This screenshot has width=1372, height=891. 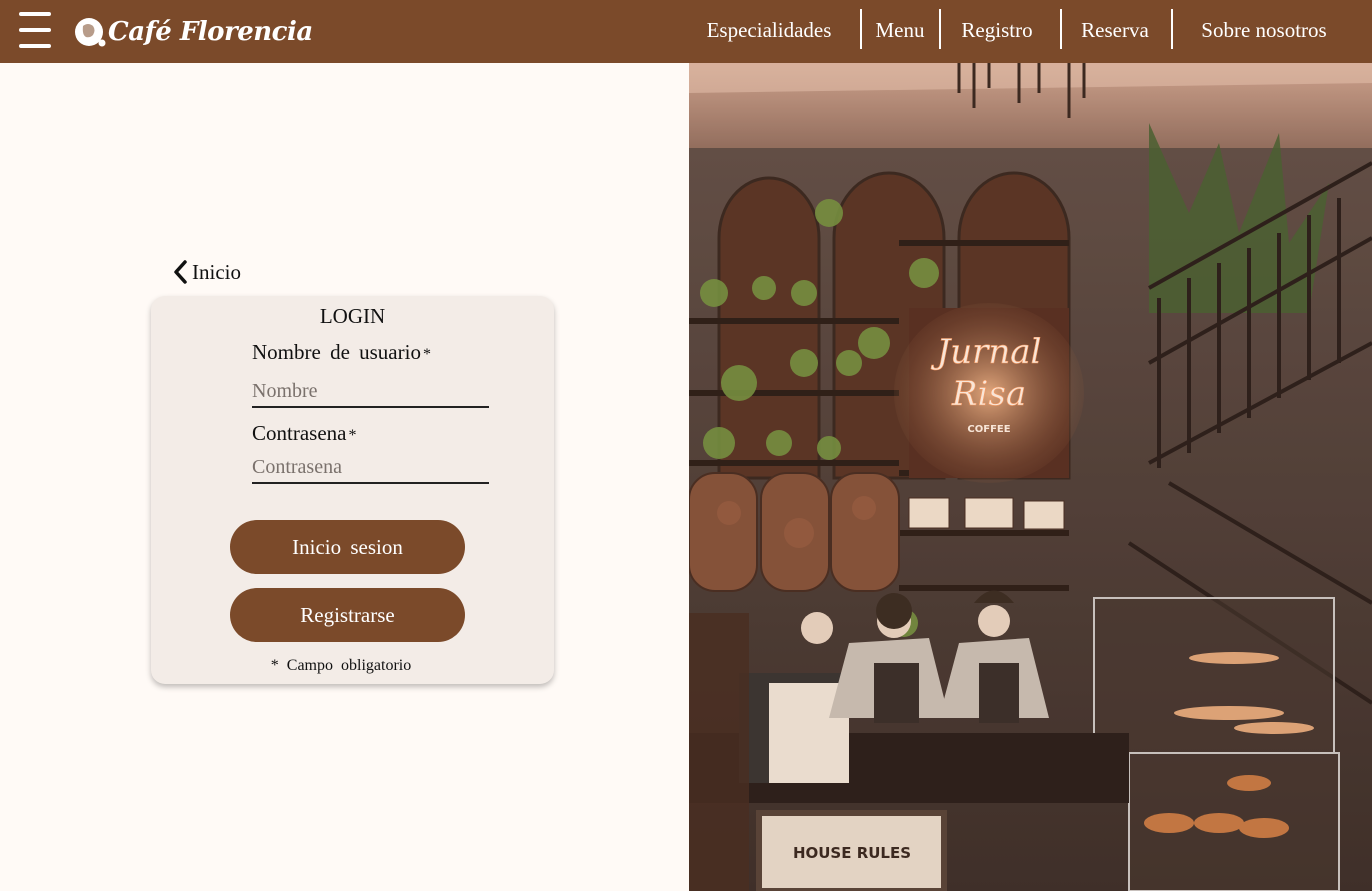 What do you see at coordinates (216, 271) in the screenshot?
I see `back-link-label: Inicio` at bounding box center [216, 271].